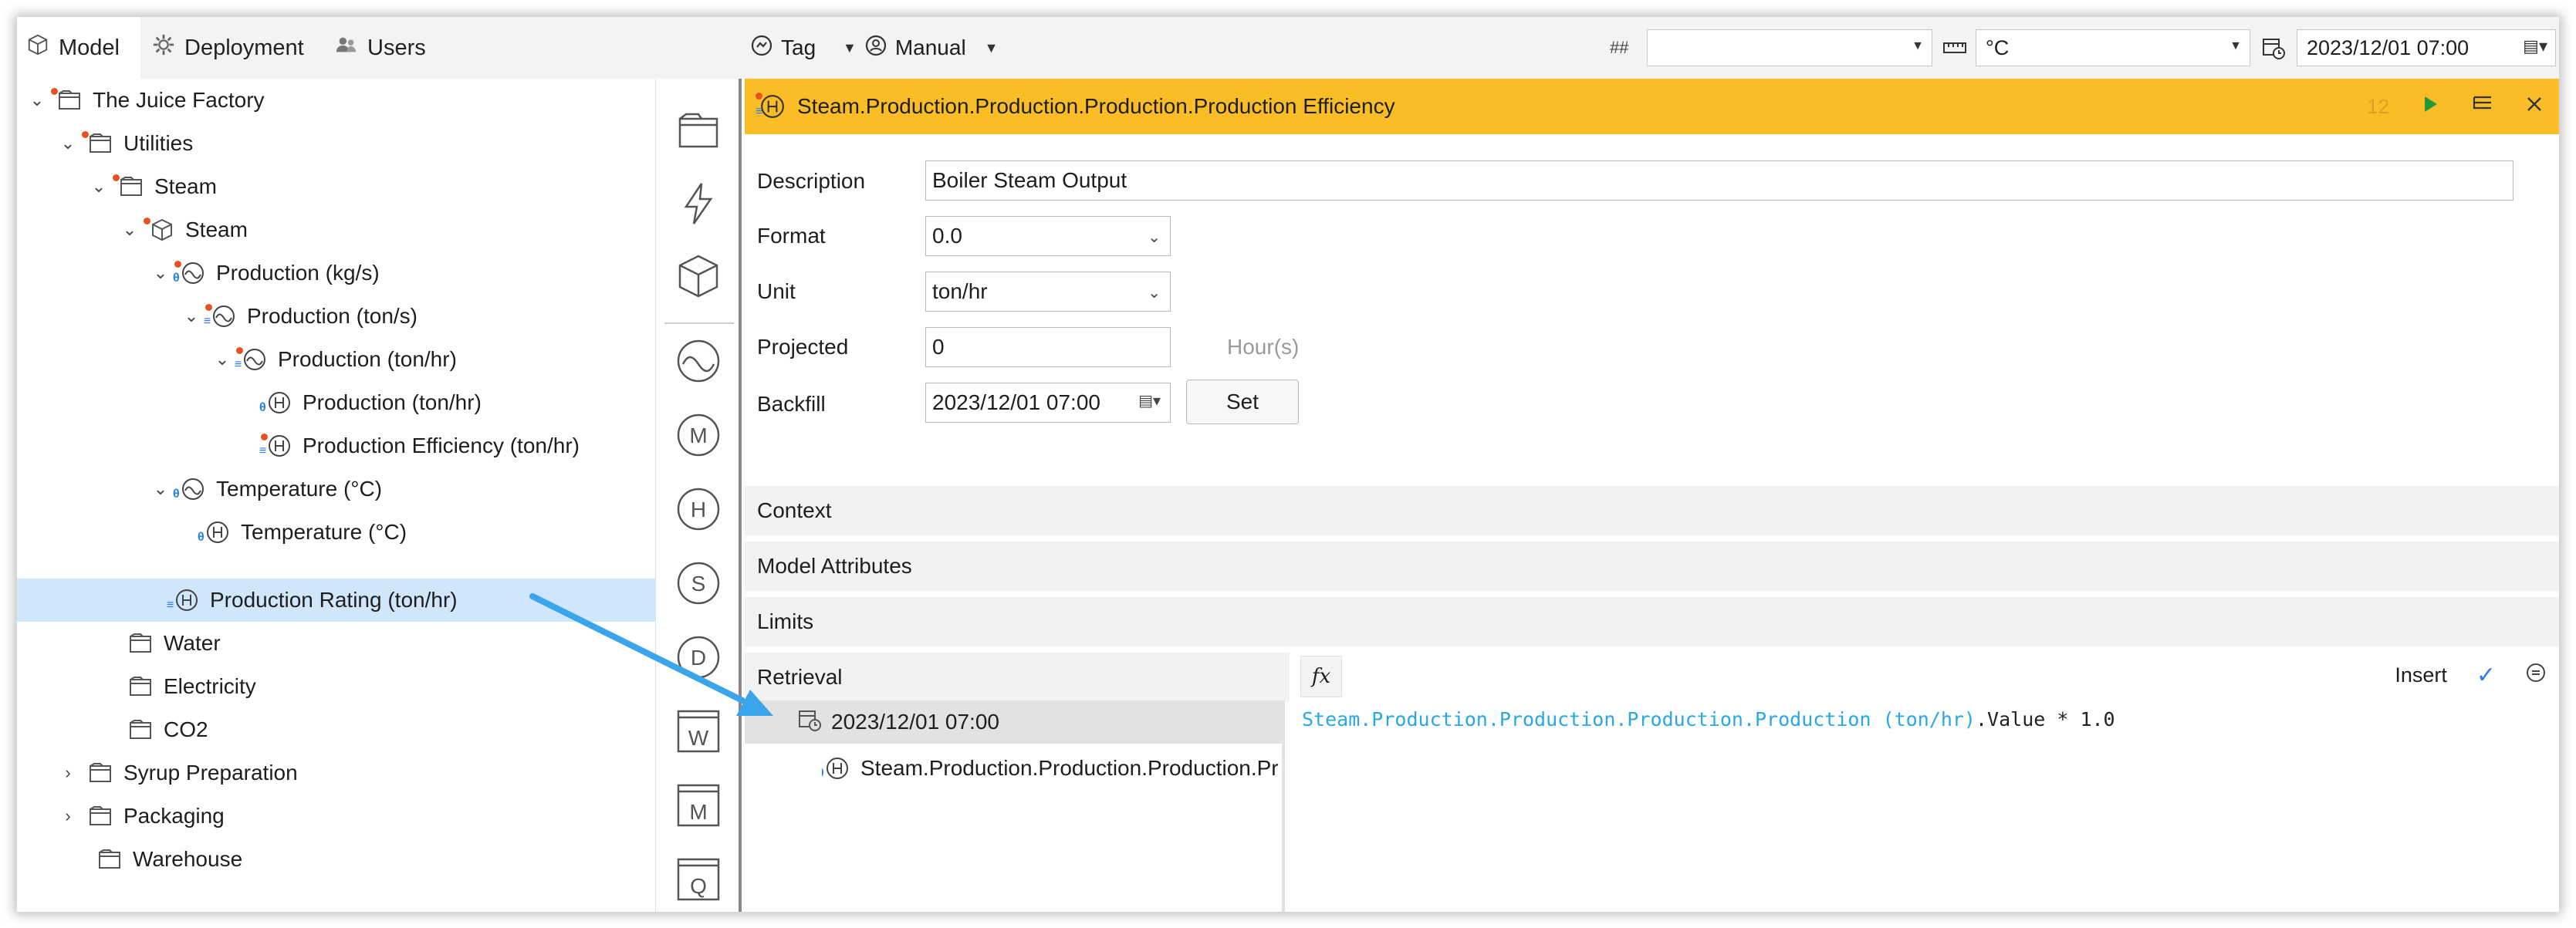 Image resolution: width=2576 pixels, height=928 pixels. What do you see at coordinates (837, 769) in the screenshot?
I see `historian-icon: θ` at bounding box center [837, 769].